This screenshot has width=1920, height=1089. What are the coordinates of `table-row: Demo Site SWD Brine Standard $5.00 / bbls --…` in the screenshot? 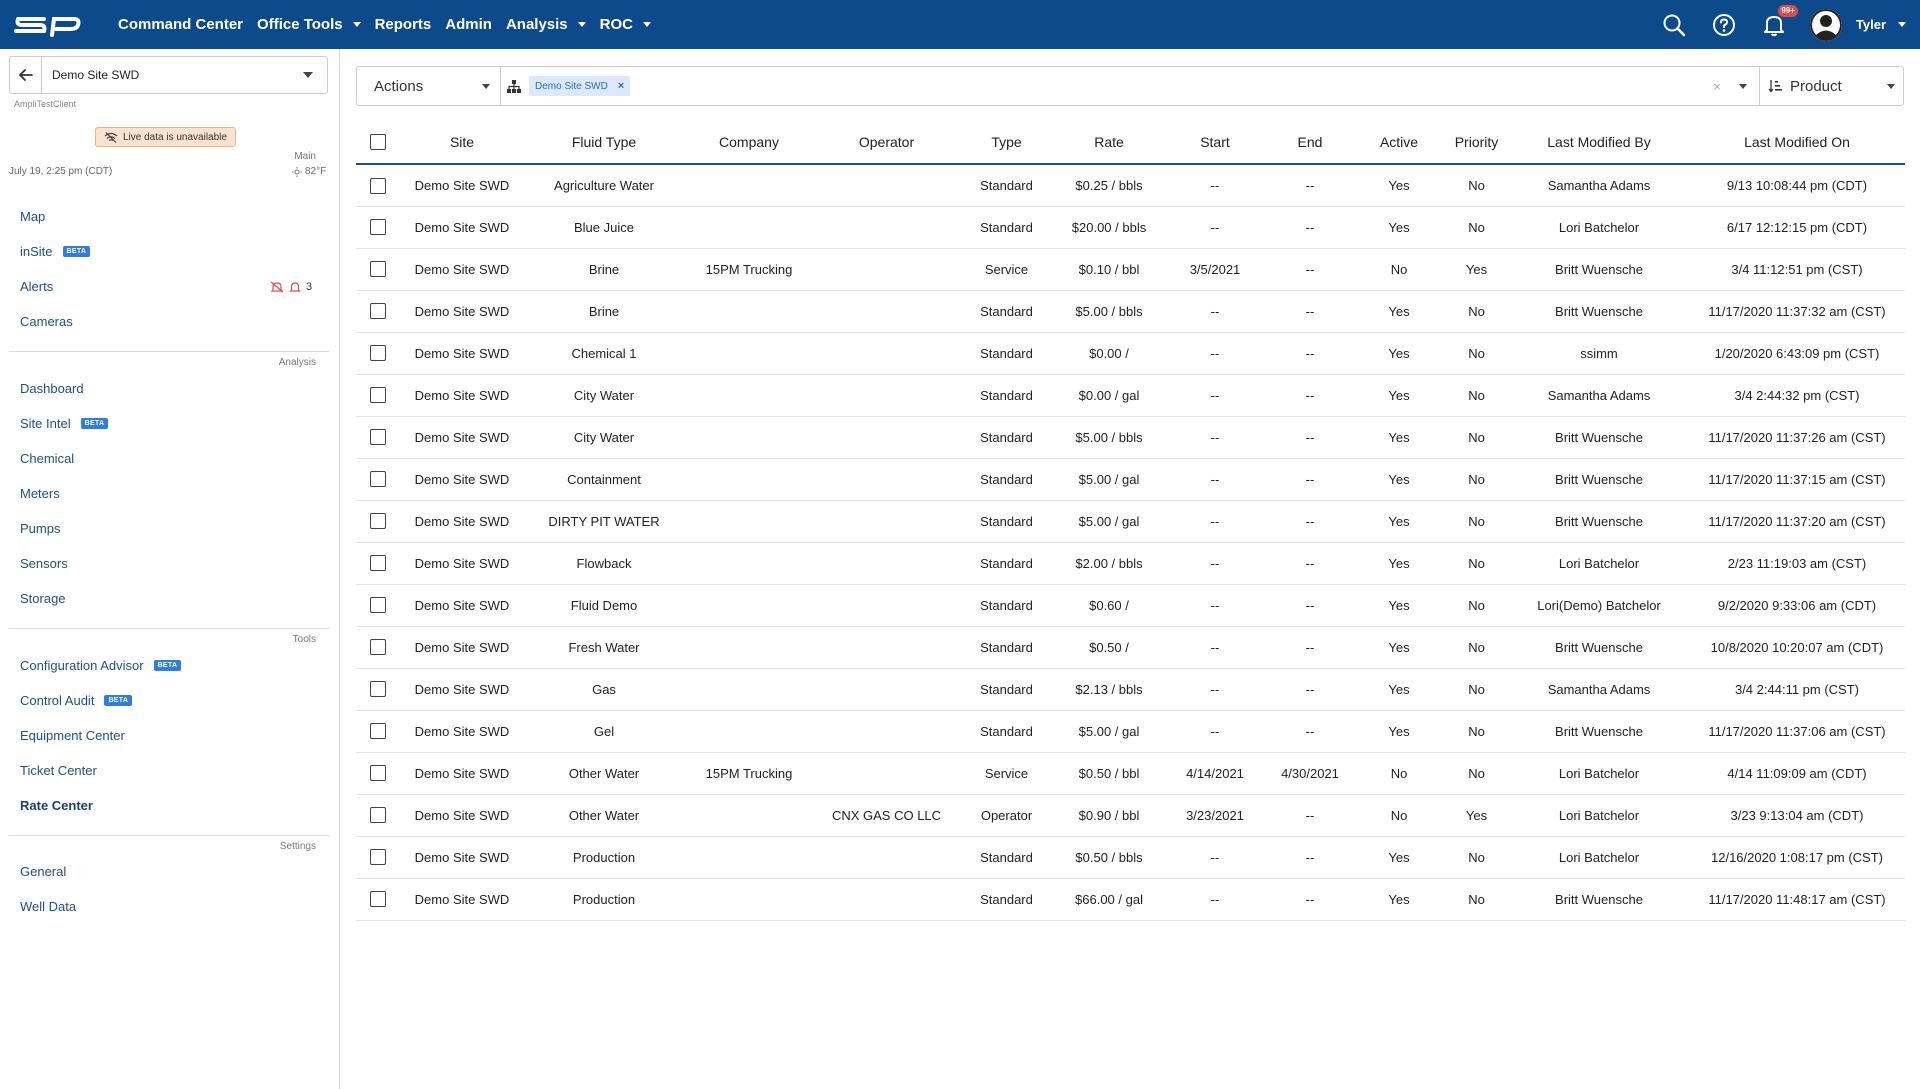 It's located at (1130, 311).